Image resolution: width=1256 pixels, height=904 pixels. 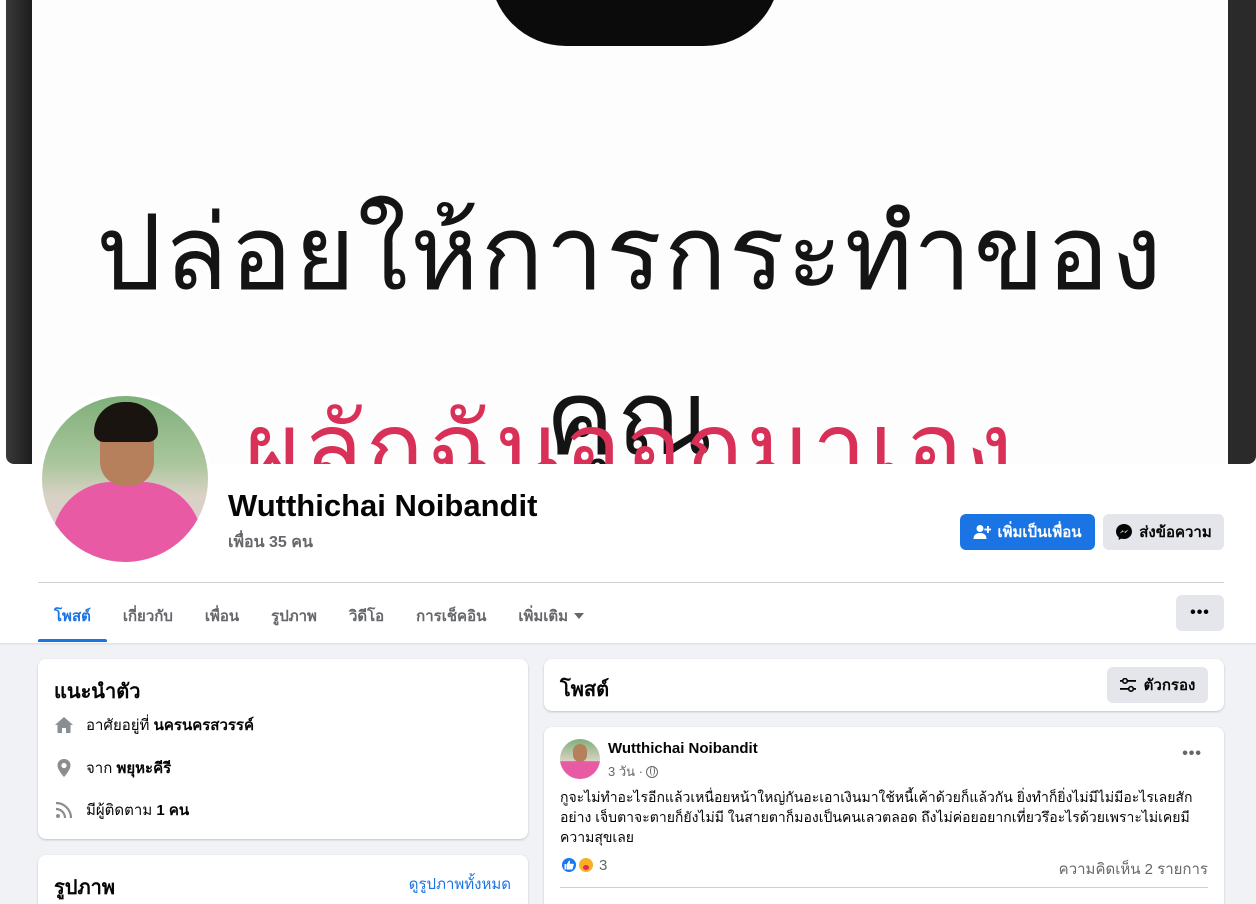 What do you see at coordinates (1124, 532) in the screenshot?
I see `messenger-icon` at bounding box center [1124, 532].